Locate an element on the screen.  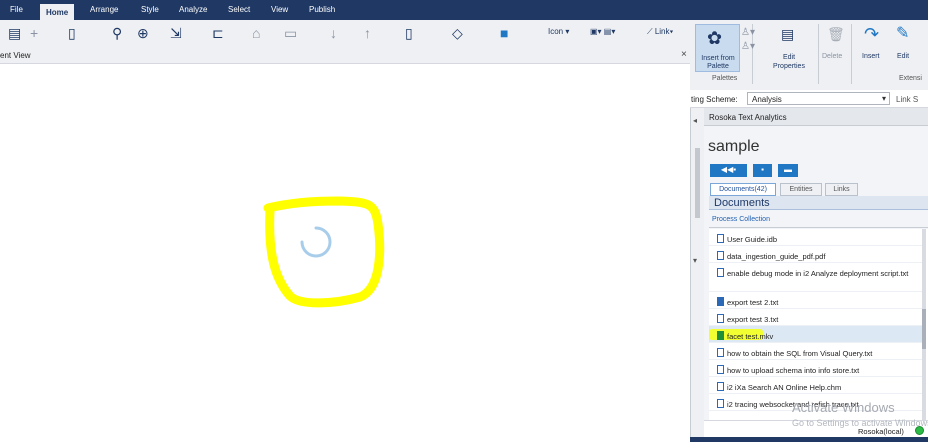
zoom-icon: ⚲ is located at coordinates (117, 33).